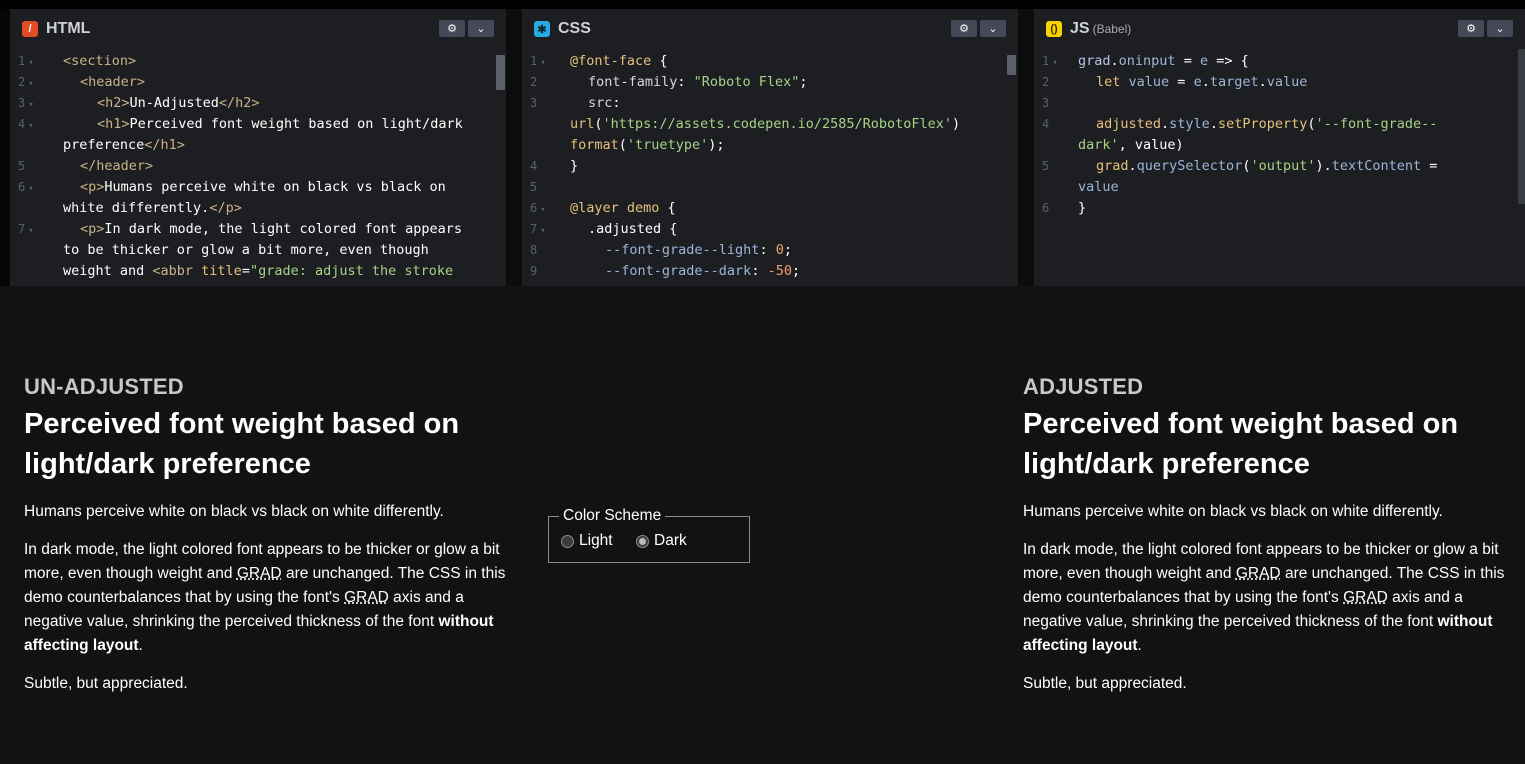 The image size is (1525, 764). I want to click on adjusted-heading: ADJUSTED, so click(1083, 386).